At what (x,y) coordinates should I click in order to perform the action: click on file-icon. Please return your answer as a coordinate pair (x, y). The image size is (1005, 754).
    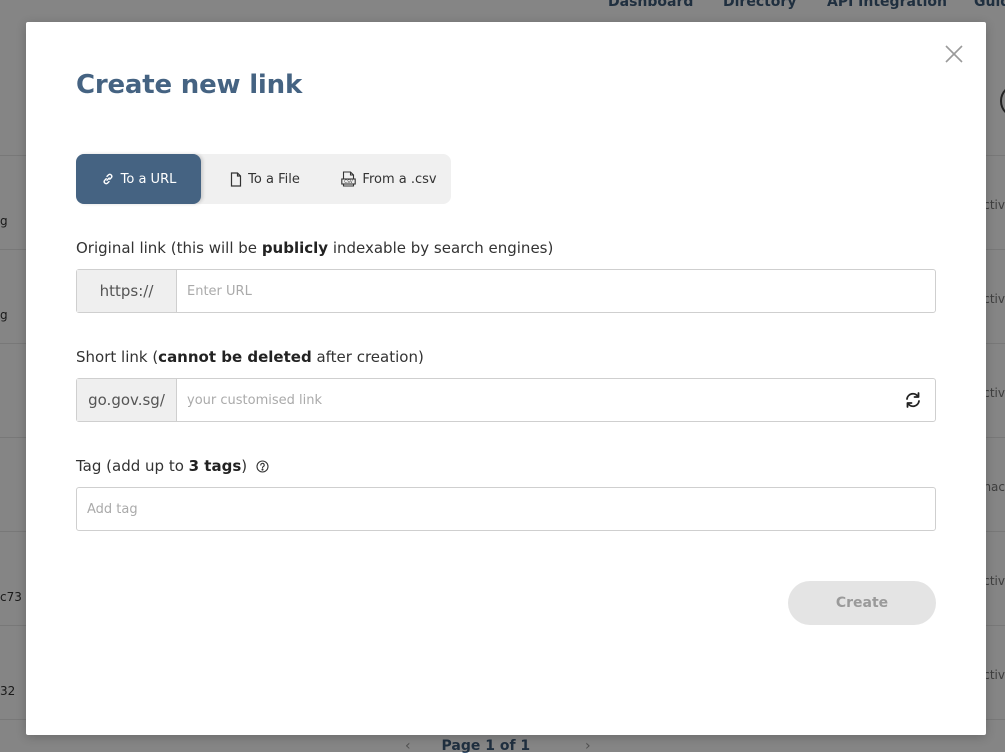
    Looking at the image, I should click on (236, 179).